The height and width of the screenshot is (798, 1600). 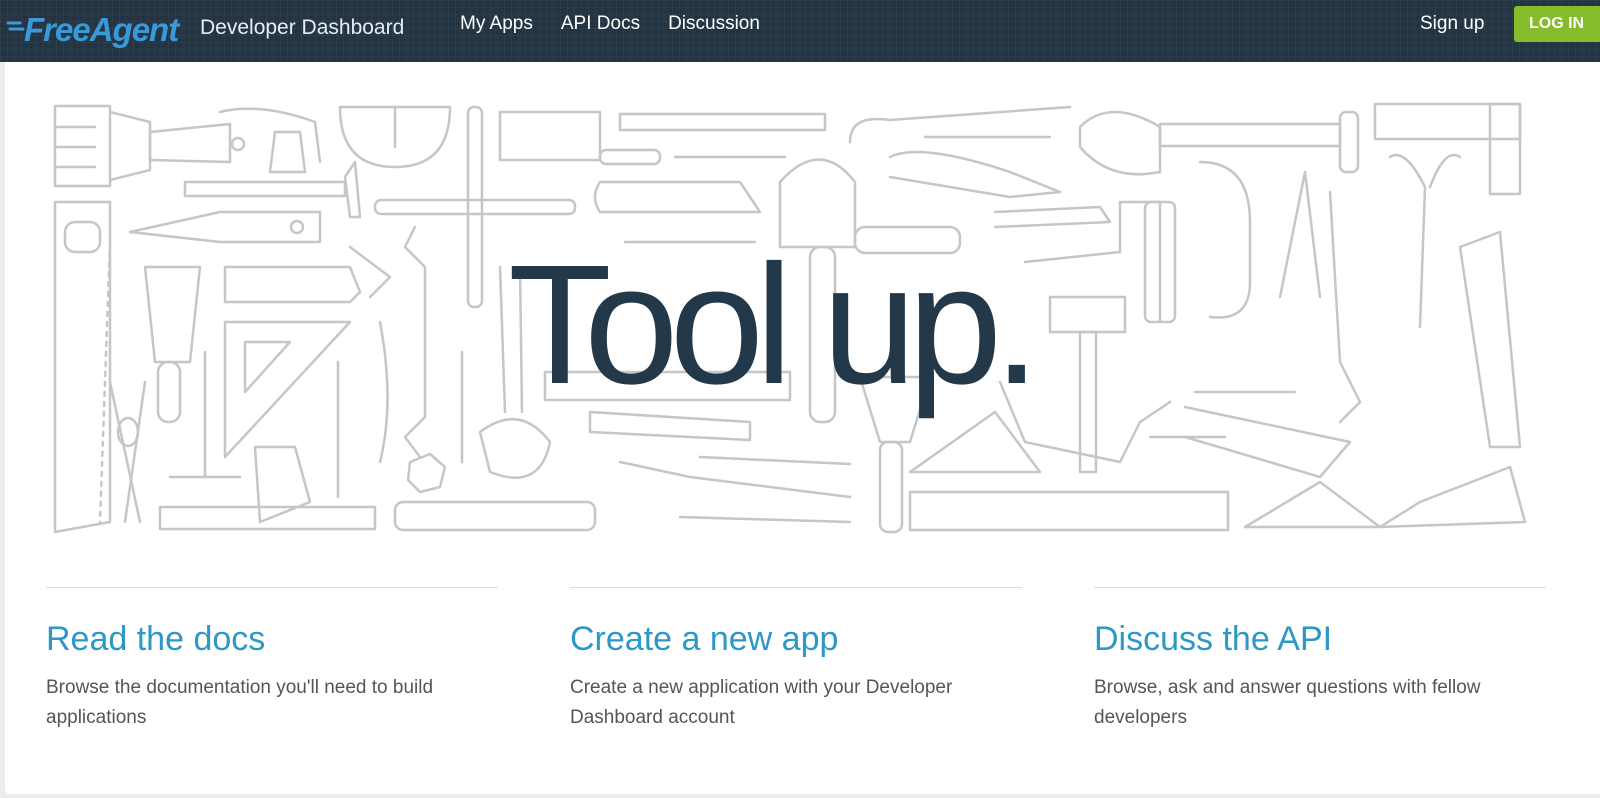 What do you see at coordinates (270, 140) in the screenshot?
I see `oil-can-icon` at bounding box center [270, 140].